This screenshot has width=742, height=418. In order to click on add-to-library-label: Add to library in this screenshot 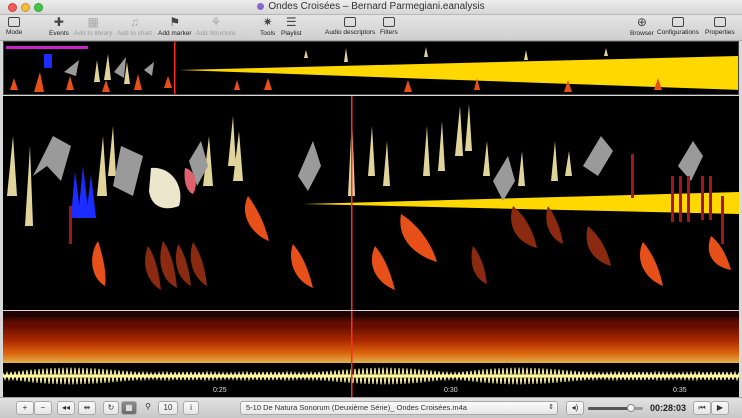, I will do `click(93, 33)`.